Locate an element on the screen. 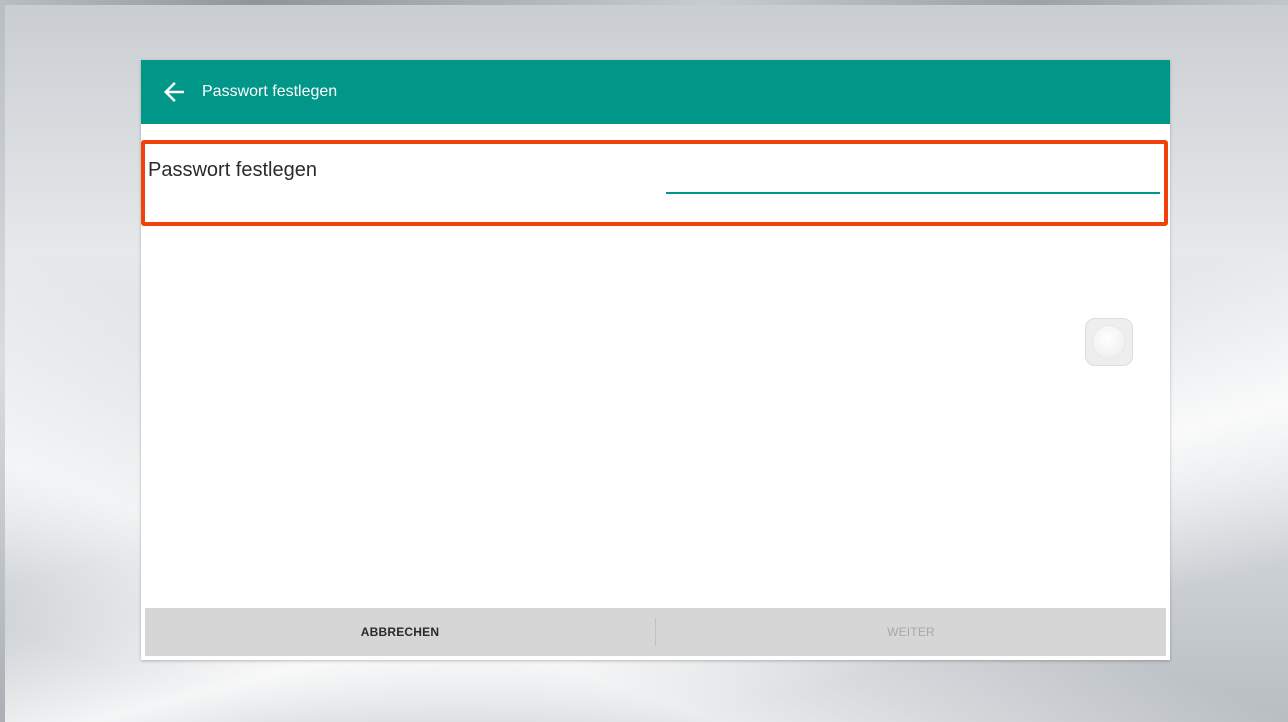 Image resolution: width=1288 pixels, height=722 pixels. button-bar: ABBRECHEN WEITER is located at coordinates (655, 632).